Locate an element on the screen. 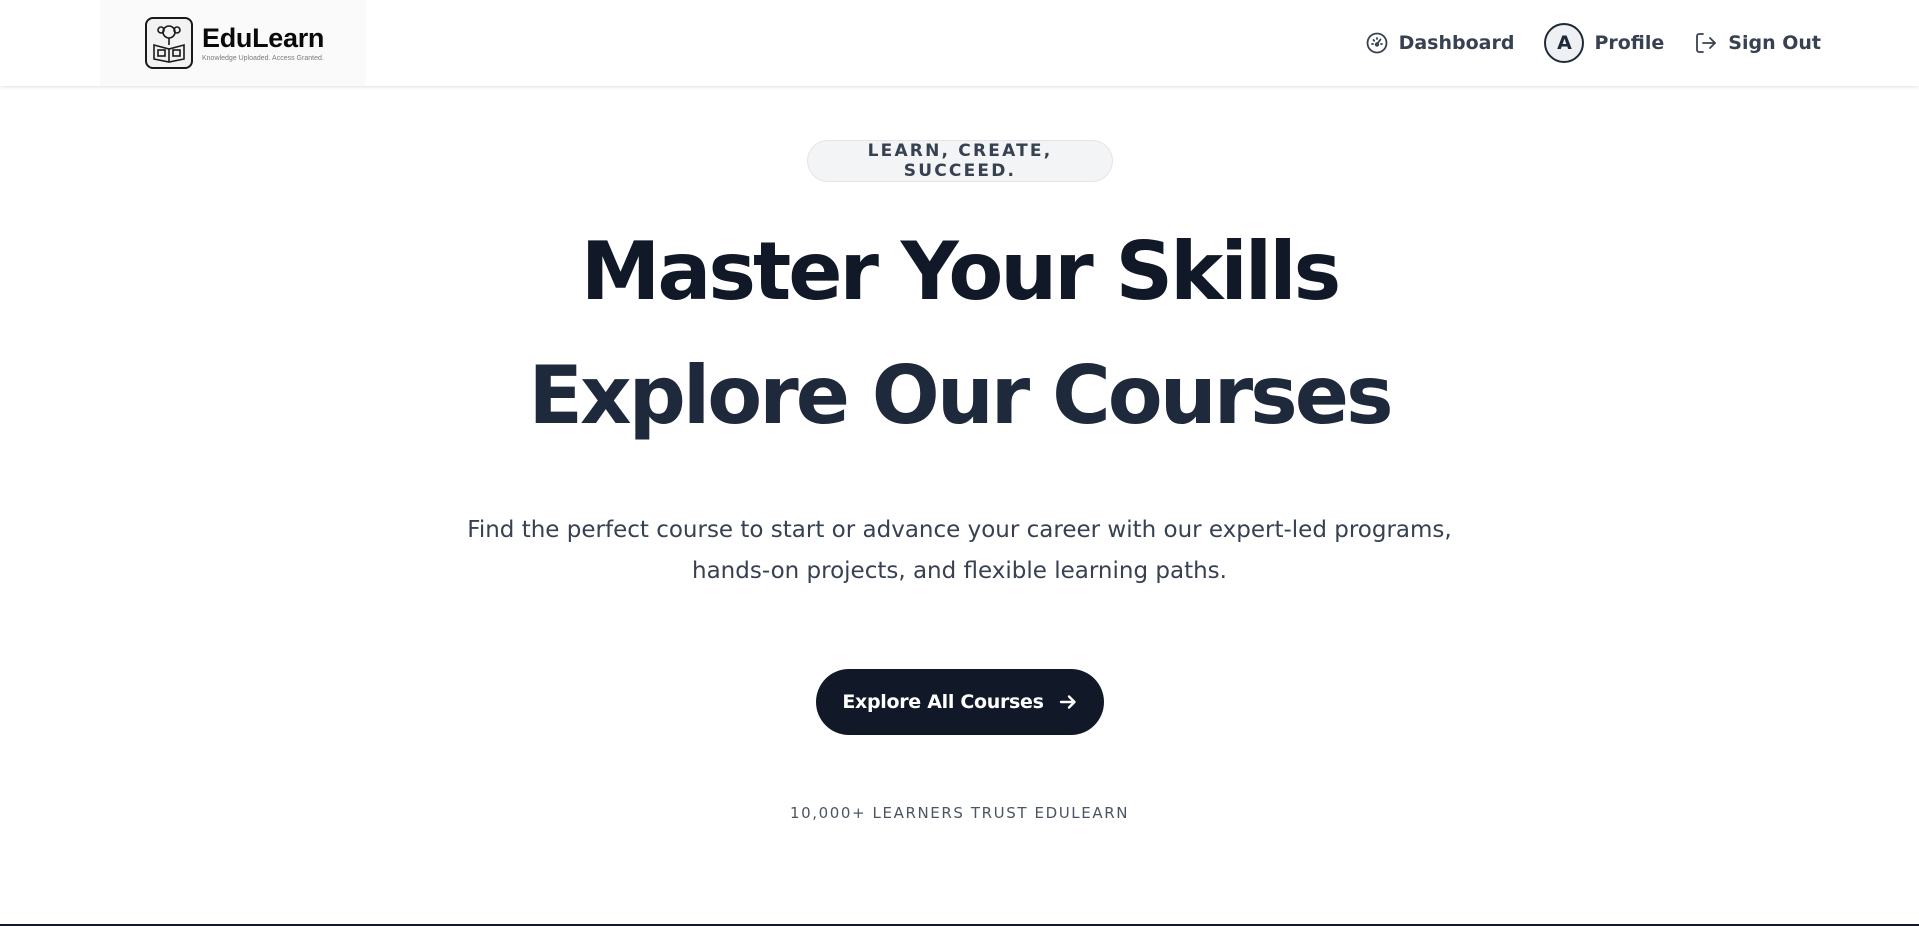 The width and height of the screenshot is (1919, 926). nav-signout-label: Sign Out is located at coordinates (1774, 43).